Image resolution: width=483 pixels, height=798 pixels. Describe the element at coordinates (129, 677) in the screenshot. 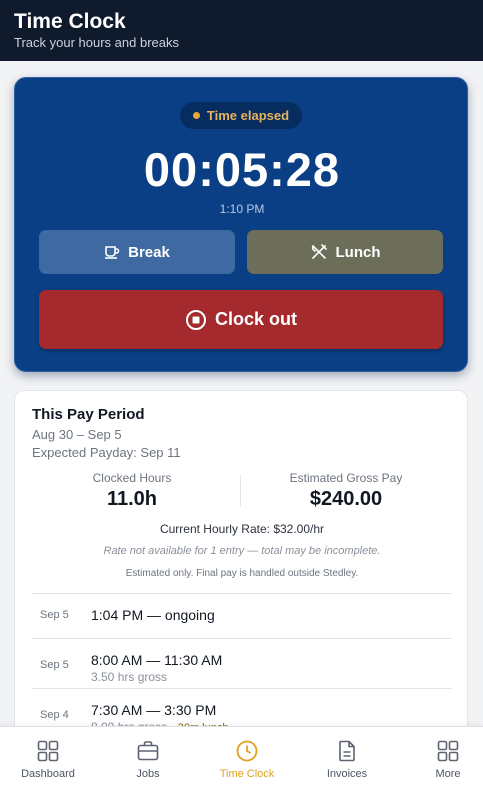

I see `entry-gross-hours: 3.50 hrs gross` at that location.